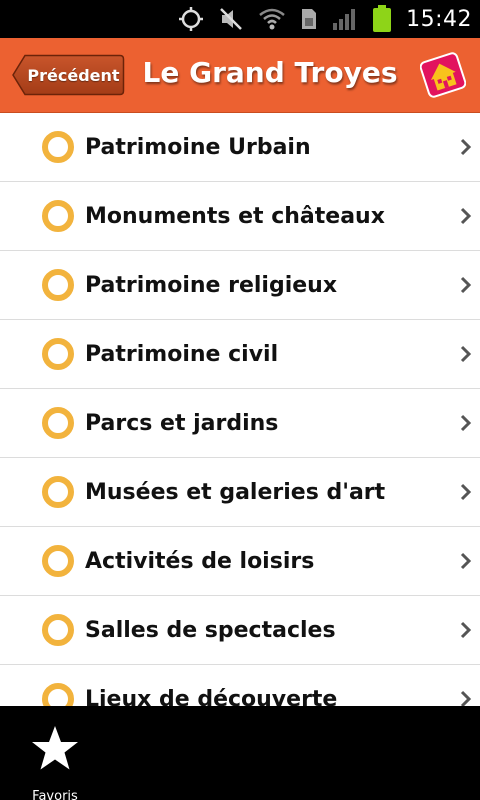  Describe the element at coordinates (210, 630) in the screenshot. I see `list-item-label: Salles de spectacles` at that location.